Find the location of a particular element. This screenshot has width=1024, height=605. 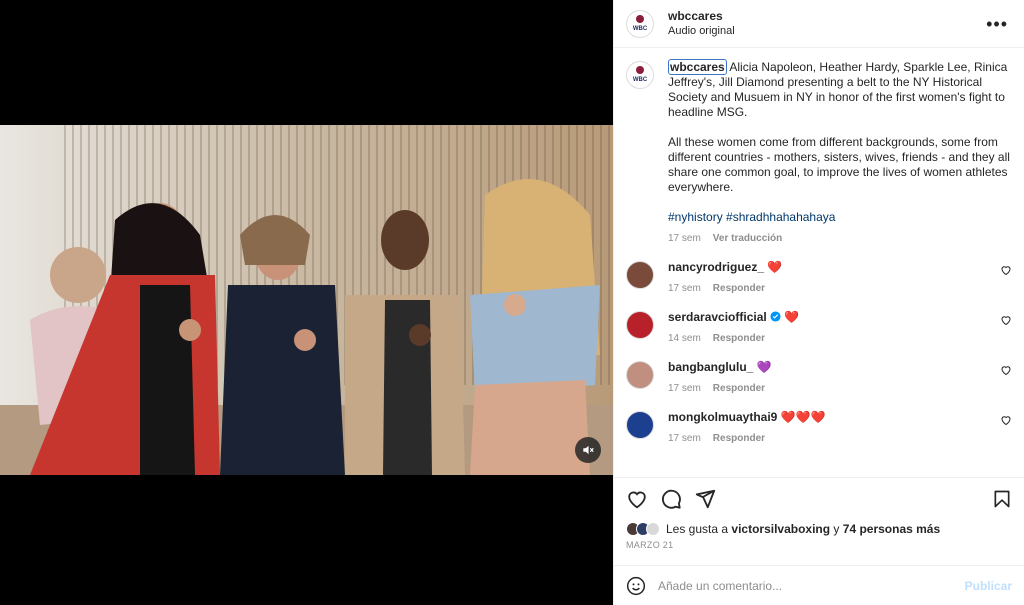

translate-link: Ver traducción is located at coordinates (747, 238).